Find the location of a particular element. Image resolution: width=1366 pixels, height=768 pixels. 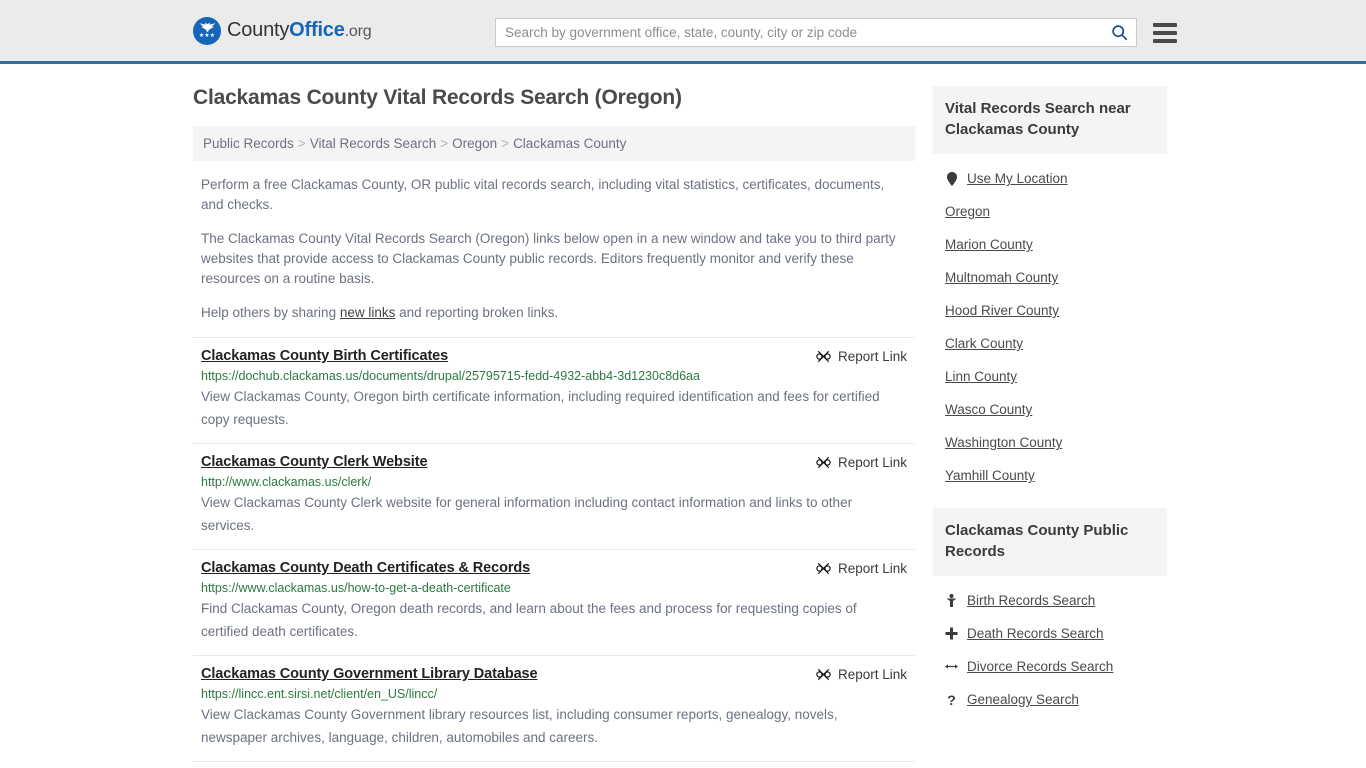

sidebar-link-label: Oregon is located at coordinates (967, 211).